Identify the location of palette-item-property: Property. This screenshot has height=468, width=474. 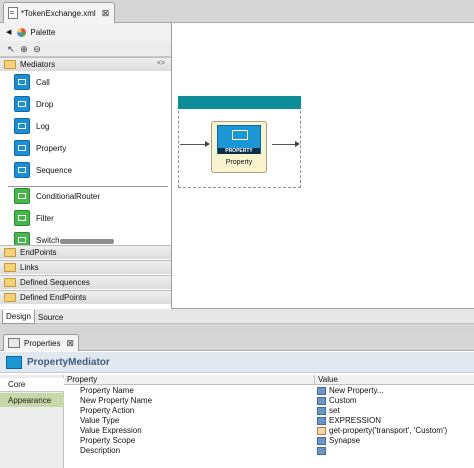
(40, 148).